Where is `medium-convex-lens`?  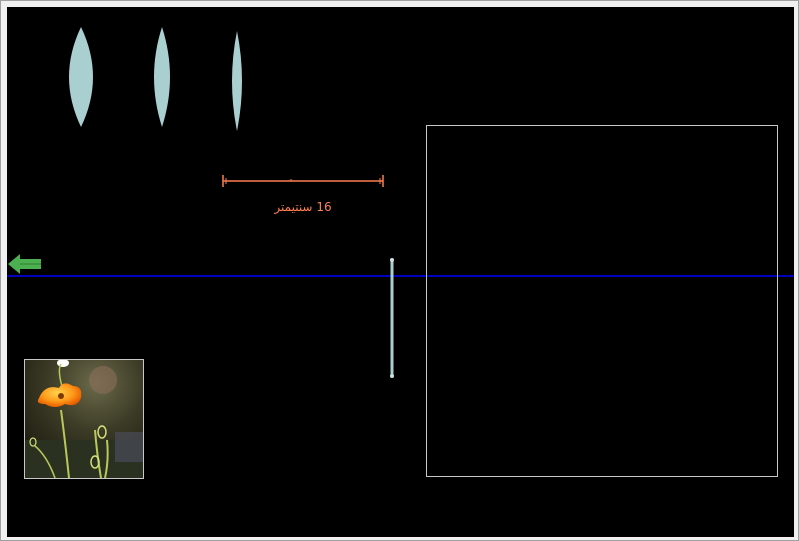 medium-convex-lens is located at coordinates (162, 77).